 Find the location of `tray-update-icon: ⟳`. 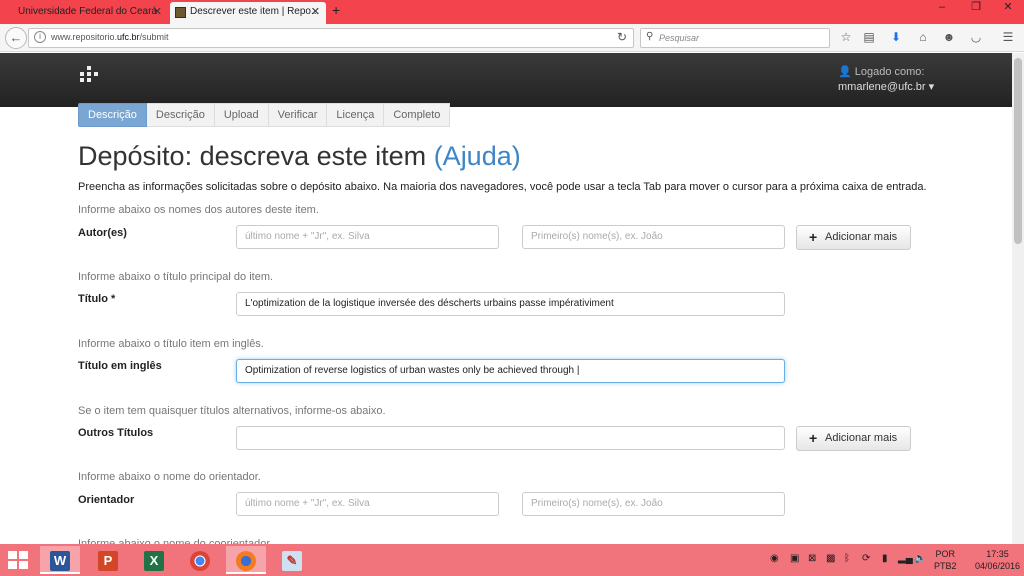

tray-update-icon: ⟳ is located at coordinates (866, 558).